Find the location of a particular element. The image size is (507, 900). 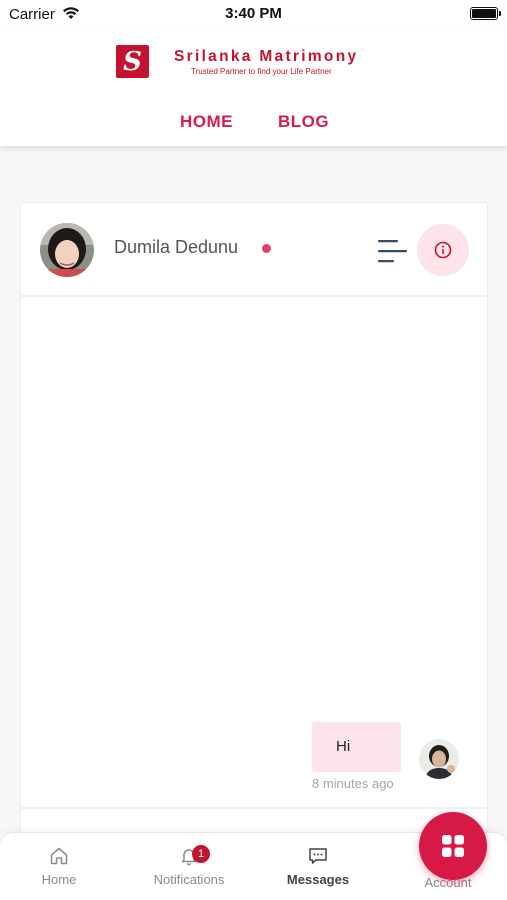

my-avatar is located at coordinates (439, 759).